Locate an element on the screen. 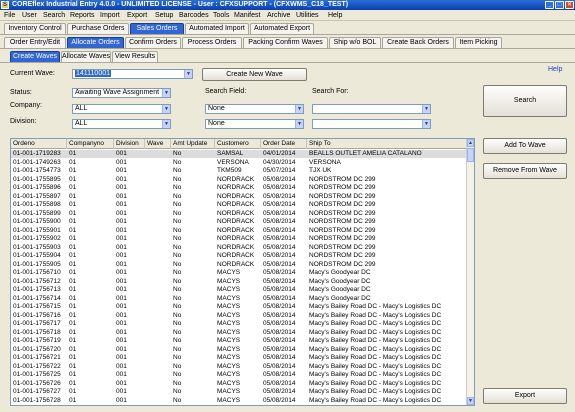 This screenshot has width=575, height=412. remove-from-wave-button: Remove From Wave is located at coordinates (525, 171).